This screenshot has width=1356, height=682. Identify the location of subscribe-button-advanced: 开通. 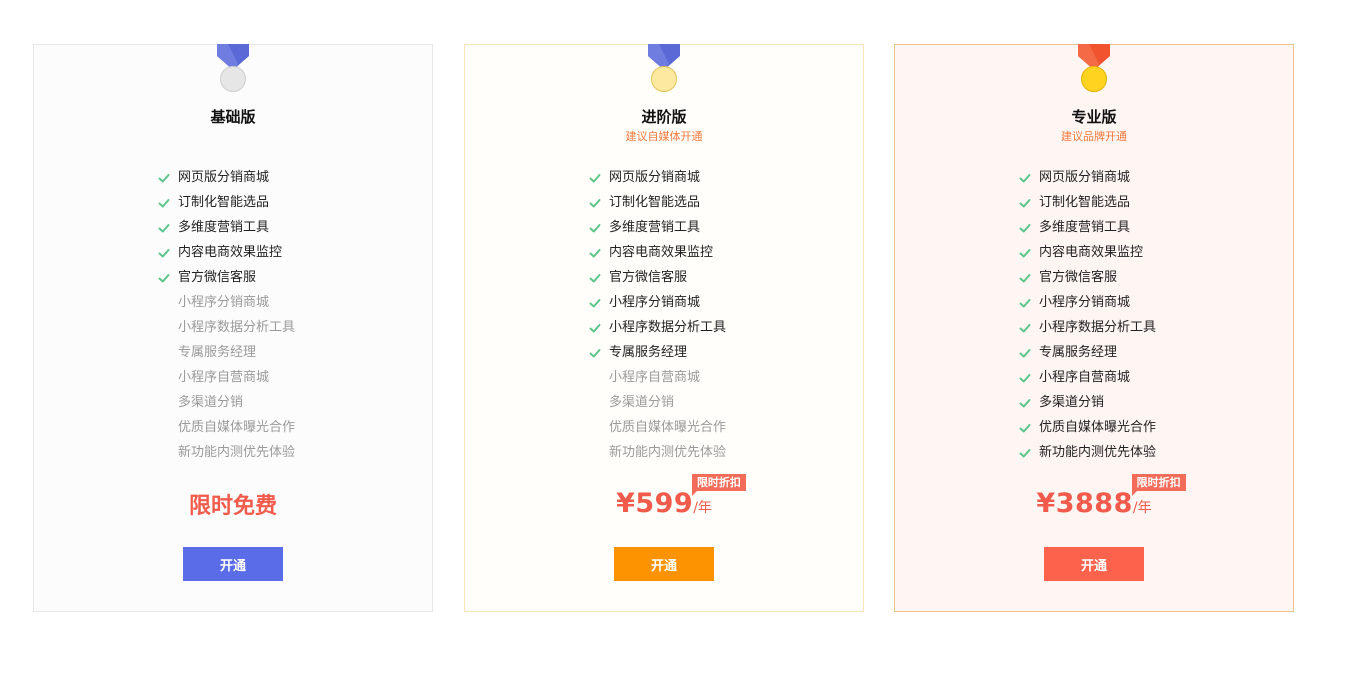
(664, 564).